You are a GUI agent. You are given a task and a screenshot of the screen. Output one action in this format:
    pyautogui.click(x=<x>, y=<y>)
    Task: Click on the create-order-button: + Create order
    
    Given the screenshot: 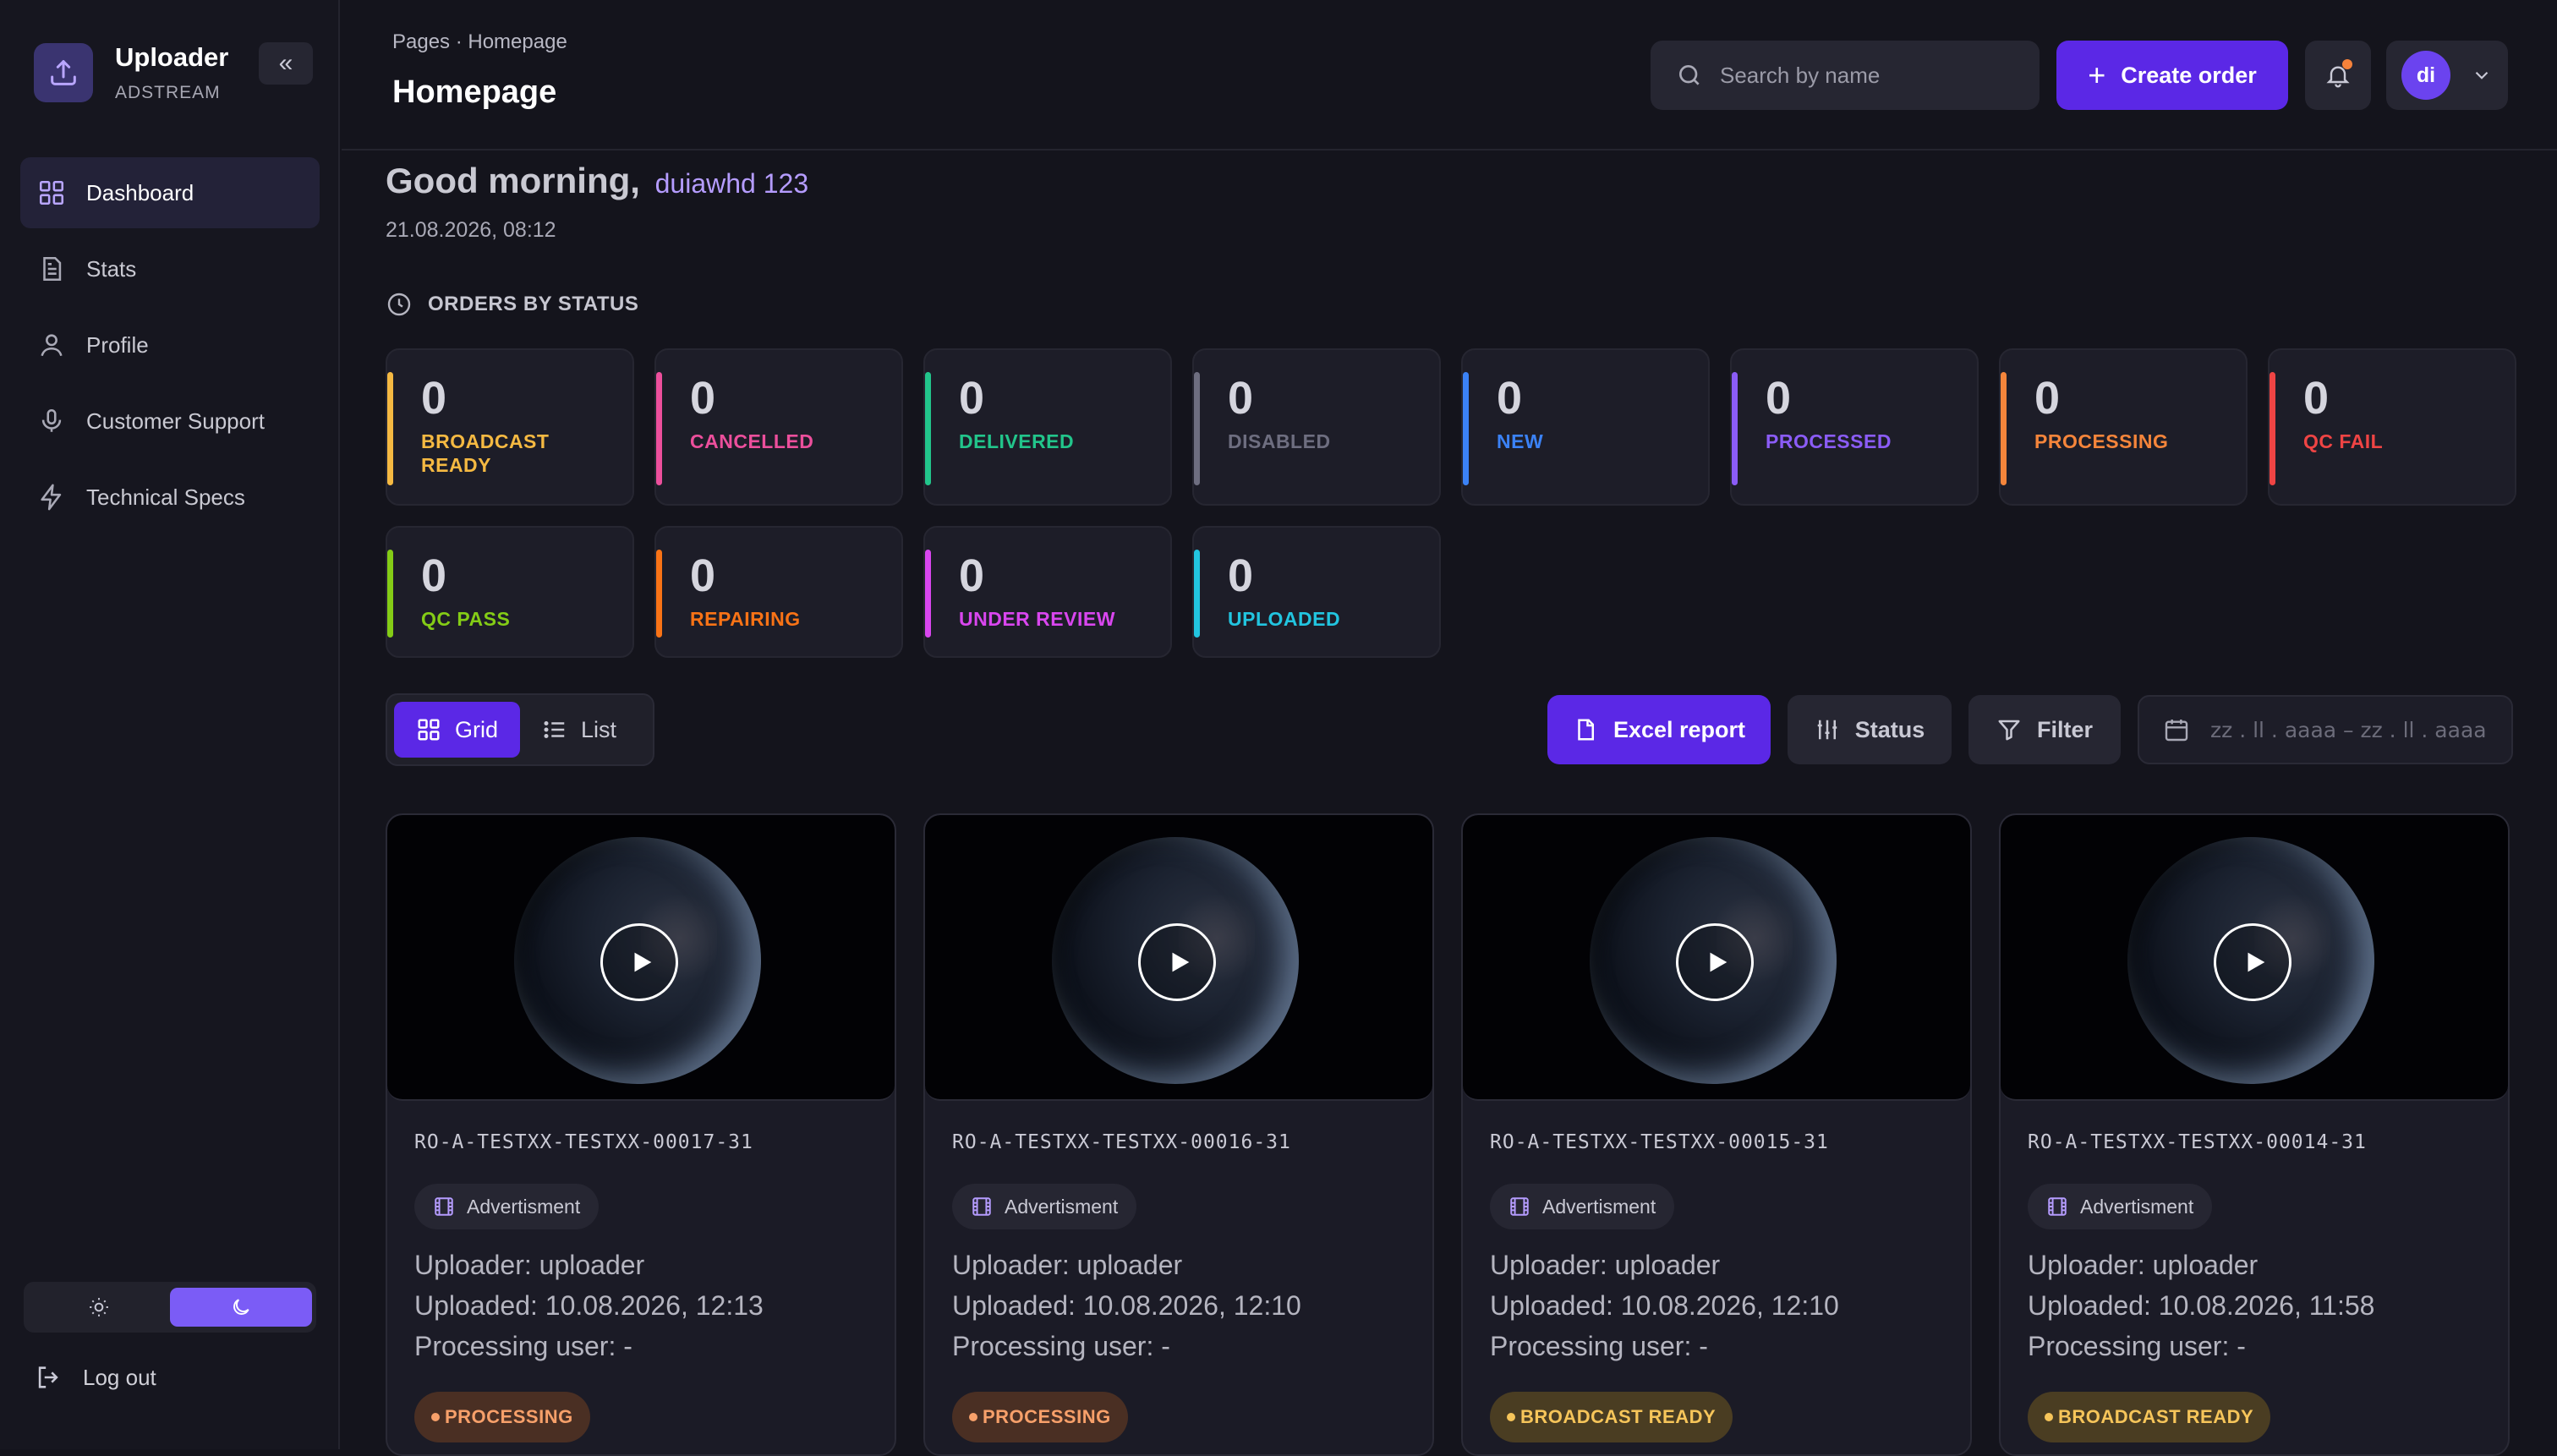 What is the action you would take?
    pyautogui.click(x=2172, y=75)
    